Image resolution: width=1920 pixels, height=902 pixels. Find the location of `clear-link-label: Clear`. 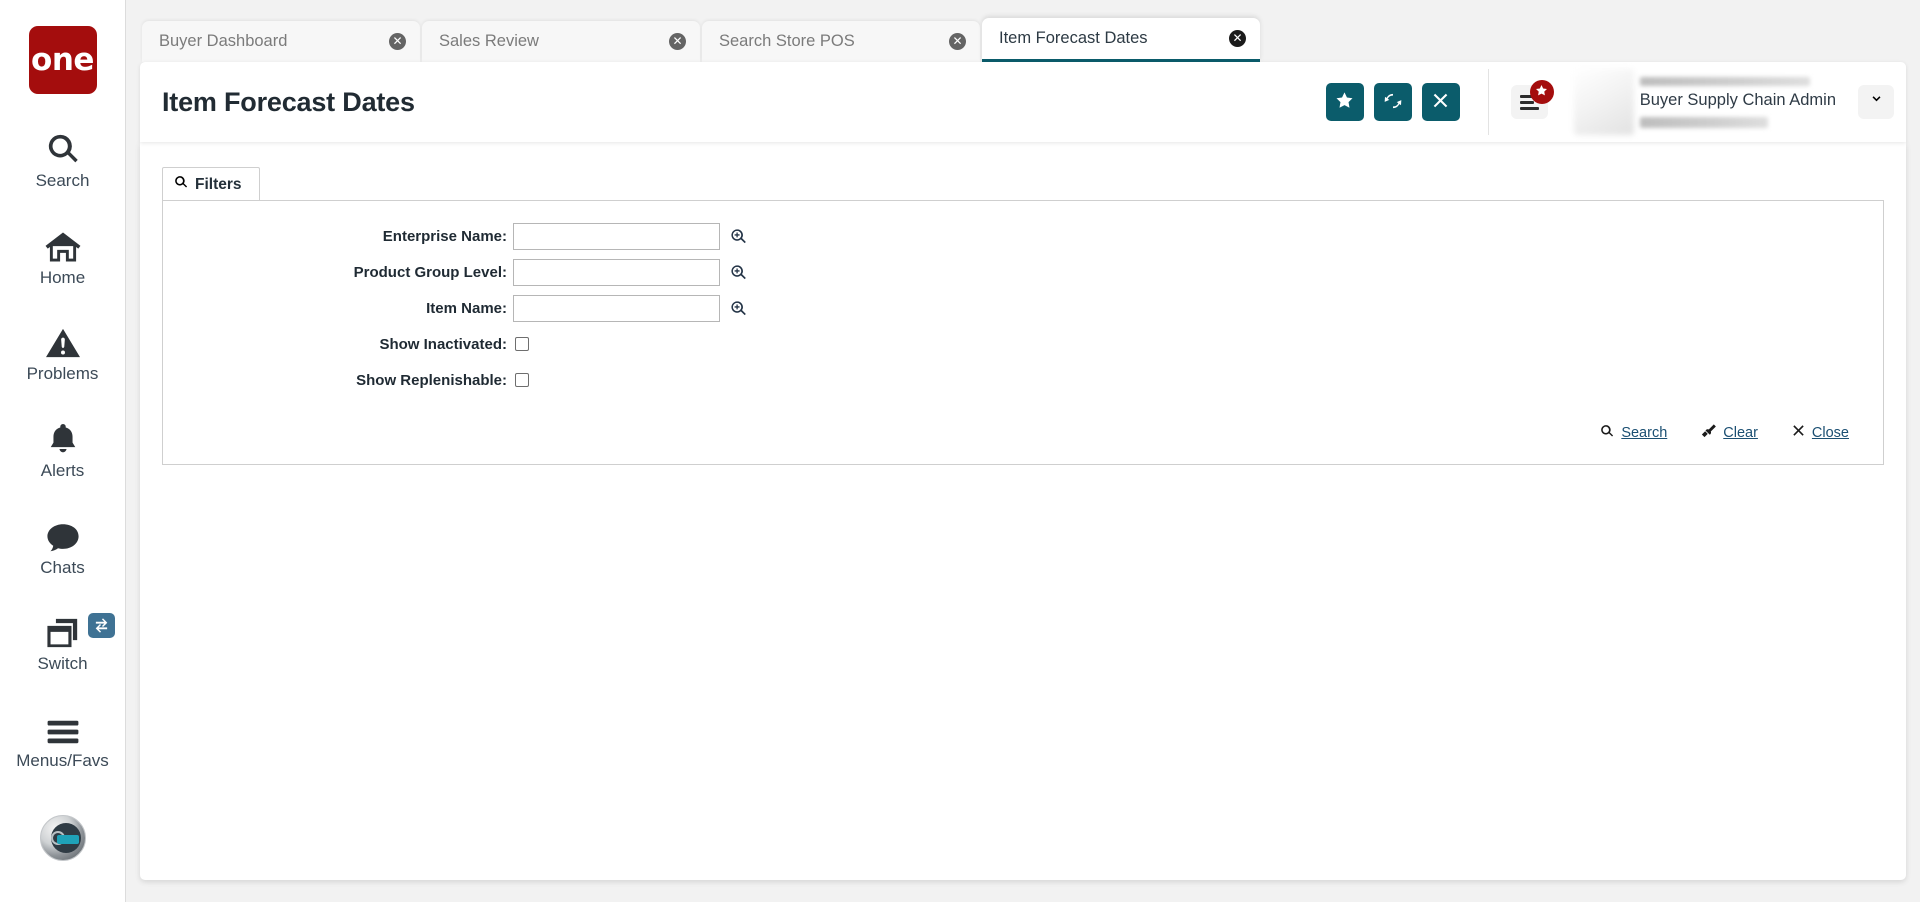

clear-link-label: Clear is located at coordinates (1740, 432).